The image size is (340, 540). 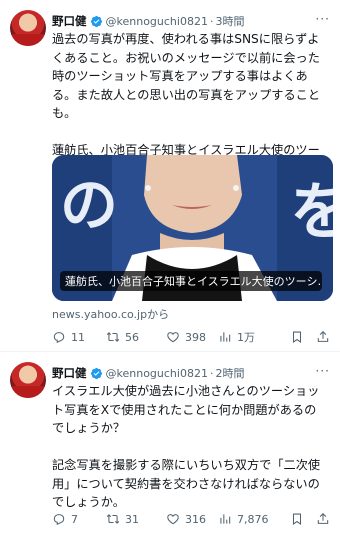 I want to click on like-button: 316, so click(x=192, y=519).